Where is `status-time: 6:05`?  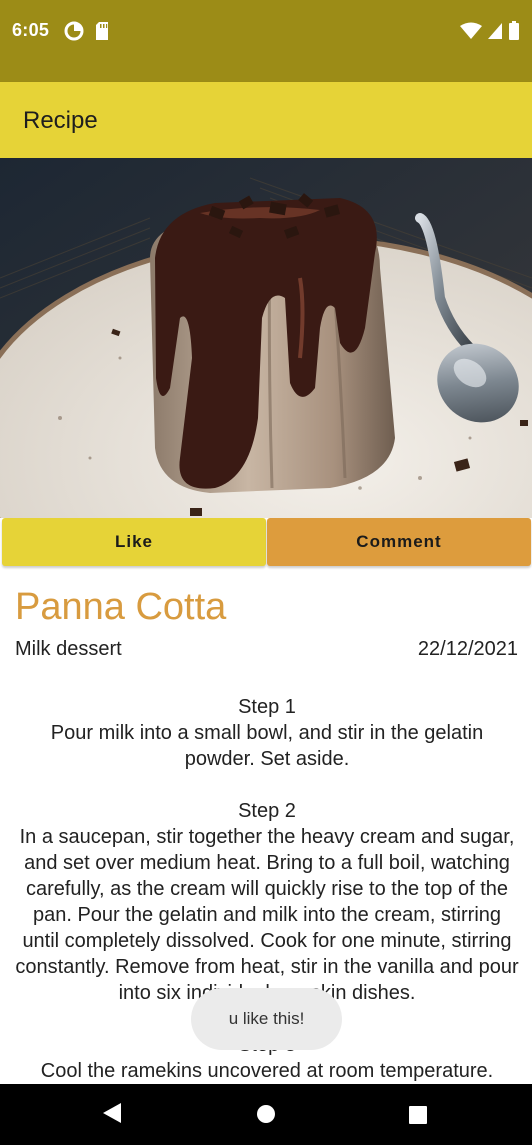 status-time: 6:05 is located at coordinates (31, 30).